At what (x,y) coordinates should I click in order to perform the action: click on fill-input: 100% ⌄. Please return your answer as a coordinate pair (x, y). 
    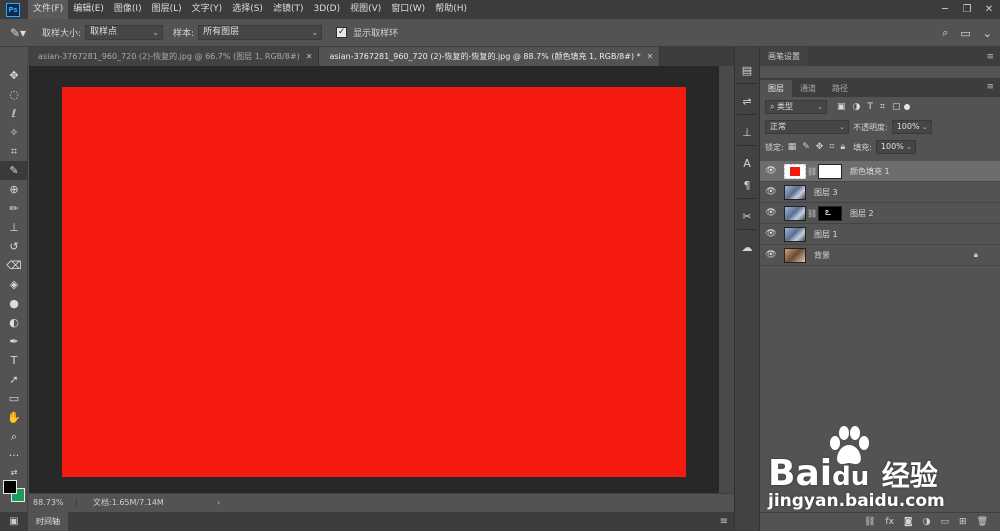
    Looking at the image, I should click on (895, 147).